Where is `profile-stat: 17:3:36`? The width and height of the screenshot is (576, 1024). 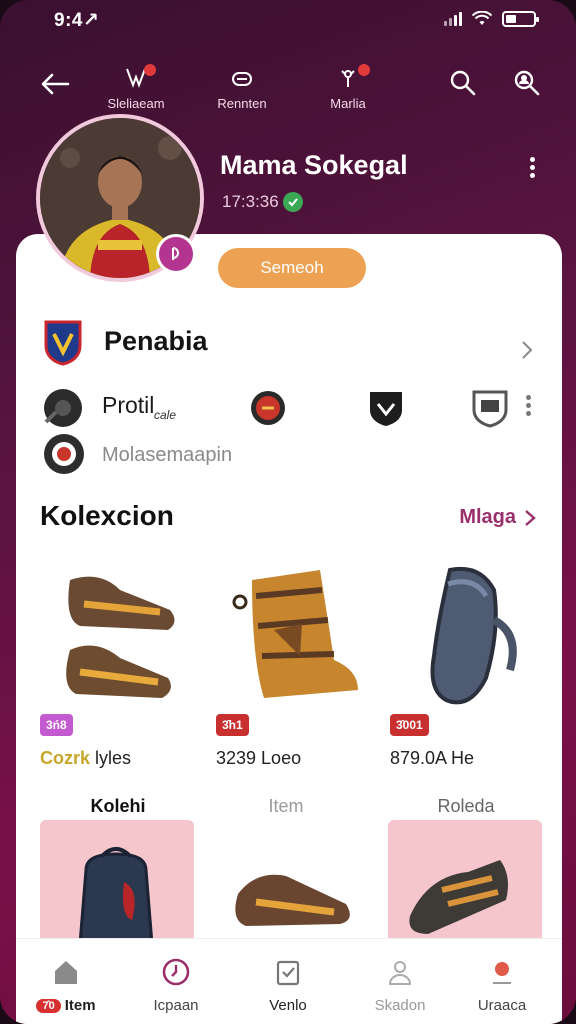
profile-stat: 17:3:36 is located at coordinates (262, 202).